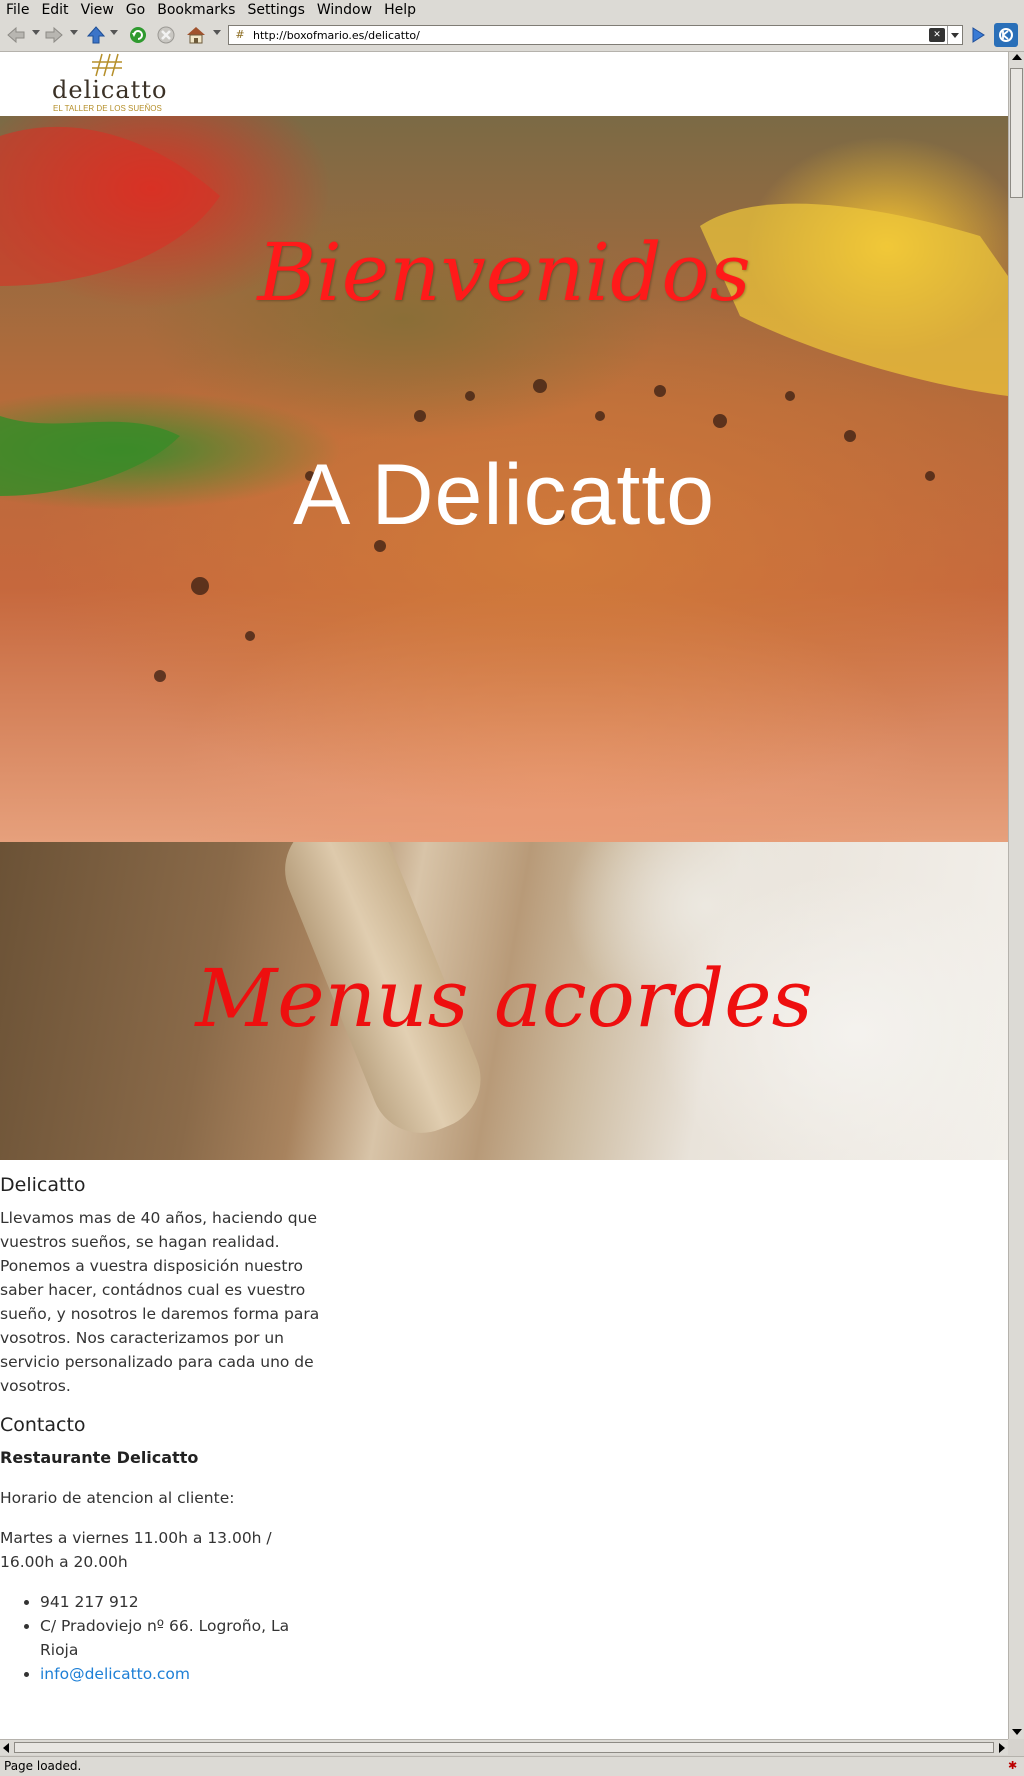 The width and height of the screenshot is (1024, 1776). Describe the element at coordinates (591, 35) in the screenshot. I see `url-input` at that location.